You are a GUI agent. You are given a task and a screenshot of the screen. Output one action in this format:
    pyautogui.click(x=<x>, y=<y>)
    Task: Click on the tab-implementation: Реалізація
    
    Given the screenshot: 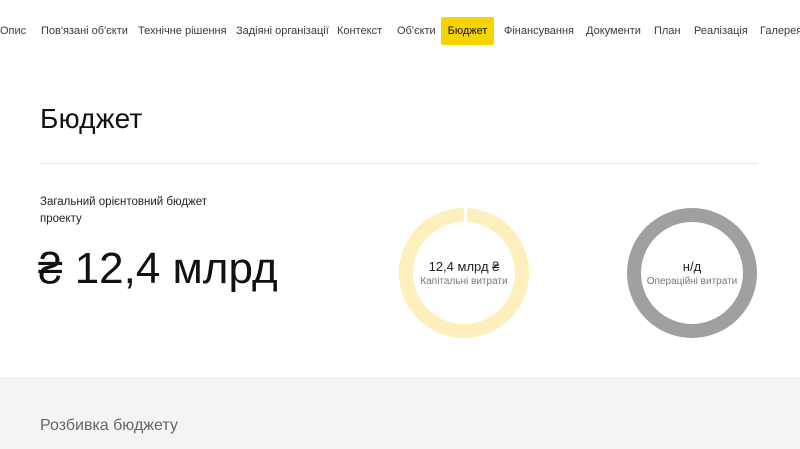 What is the action you would take?
    pyautogui.click(x=721, y=31)
    